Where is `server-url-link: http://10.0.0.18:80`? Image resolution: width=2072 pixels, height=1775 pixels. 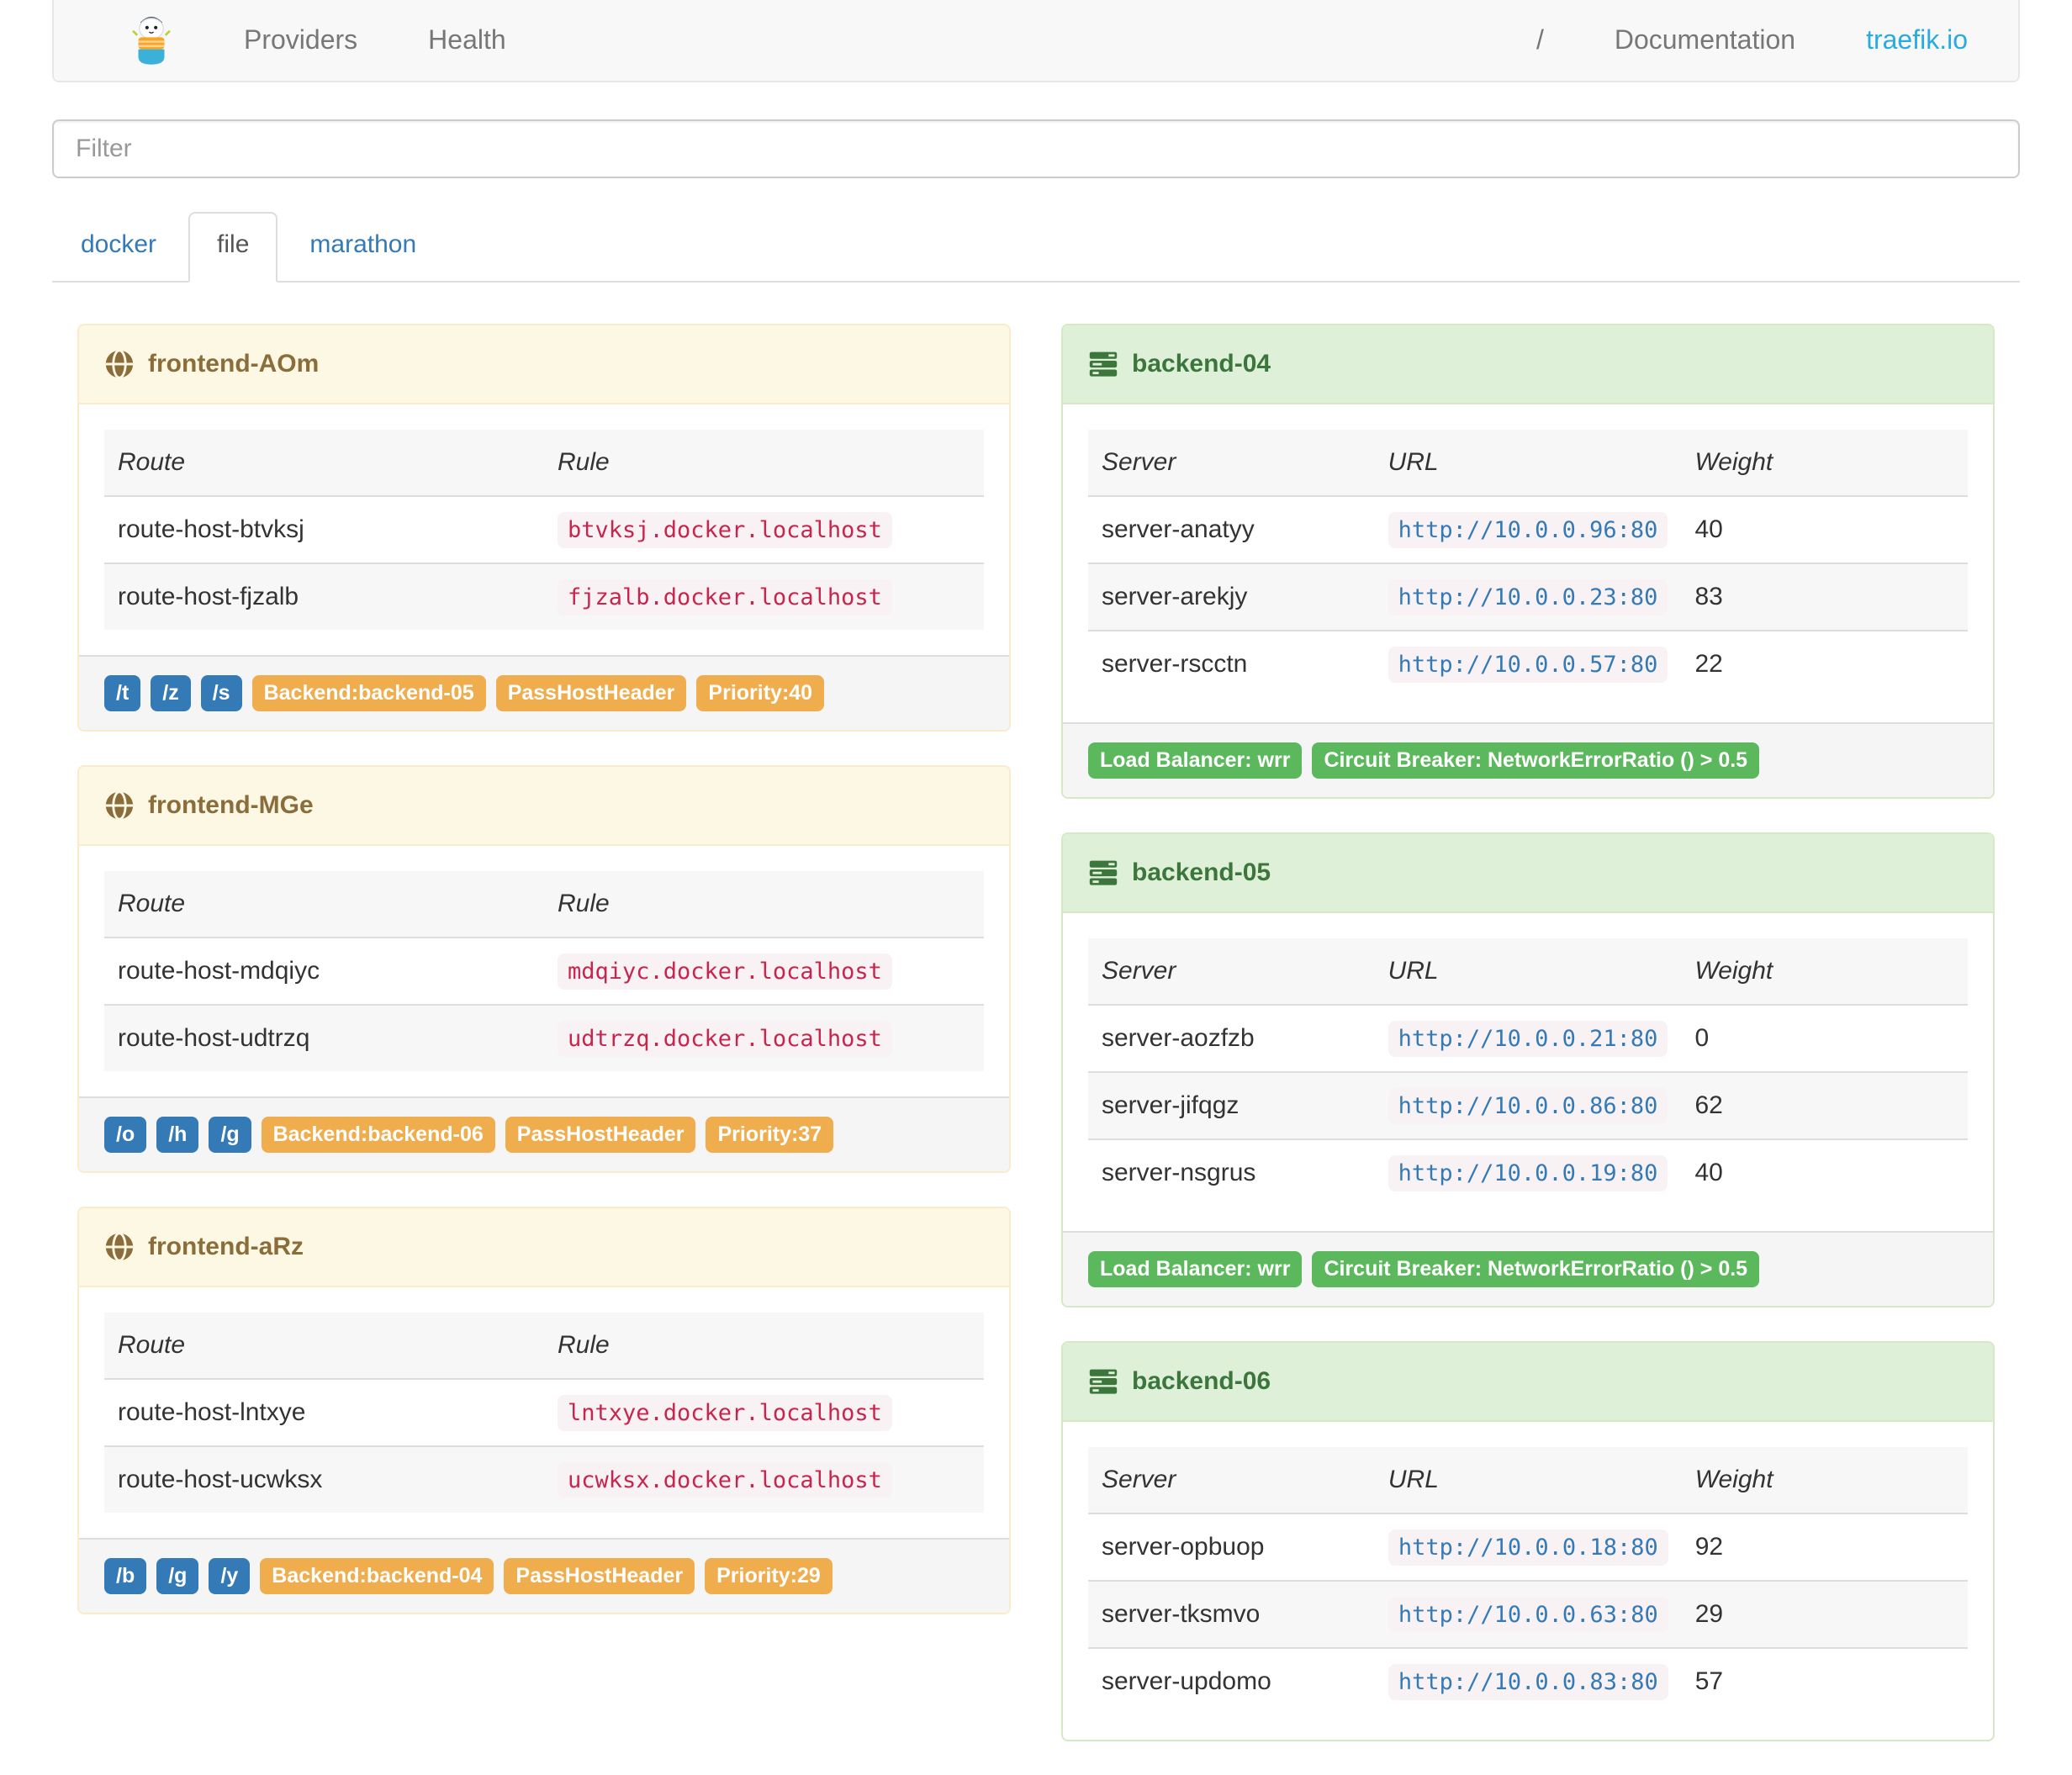 server-url-link: http://10.0.0.18:80 is located at coordinates (1528, 1548).